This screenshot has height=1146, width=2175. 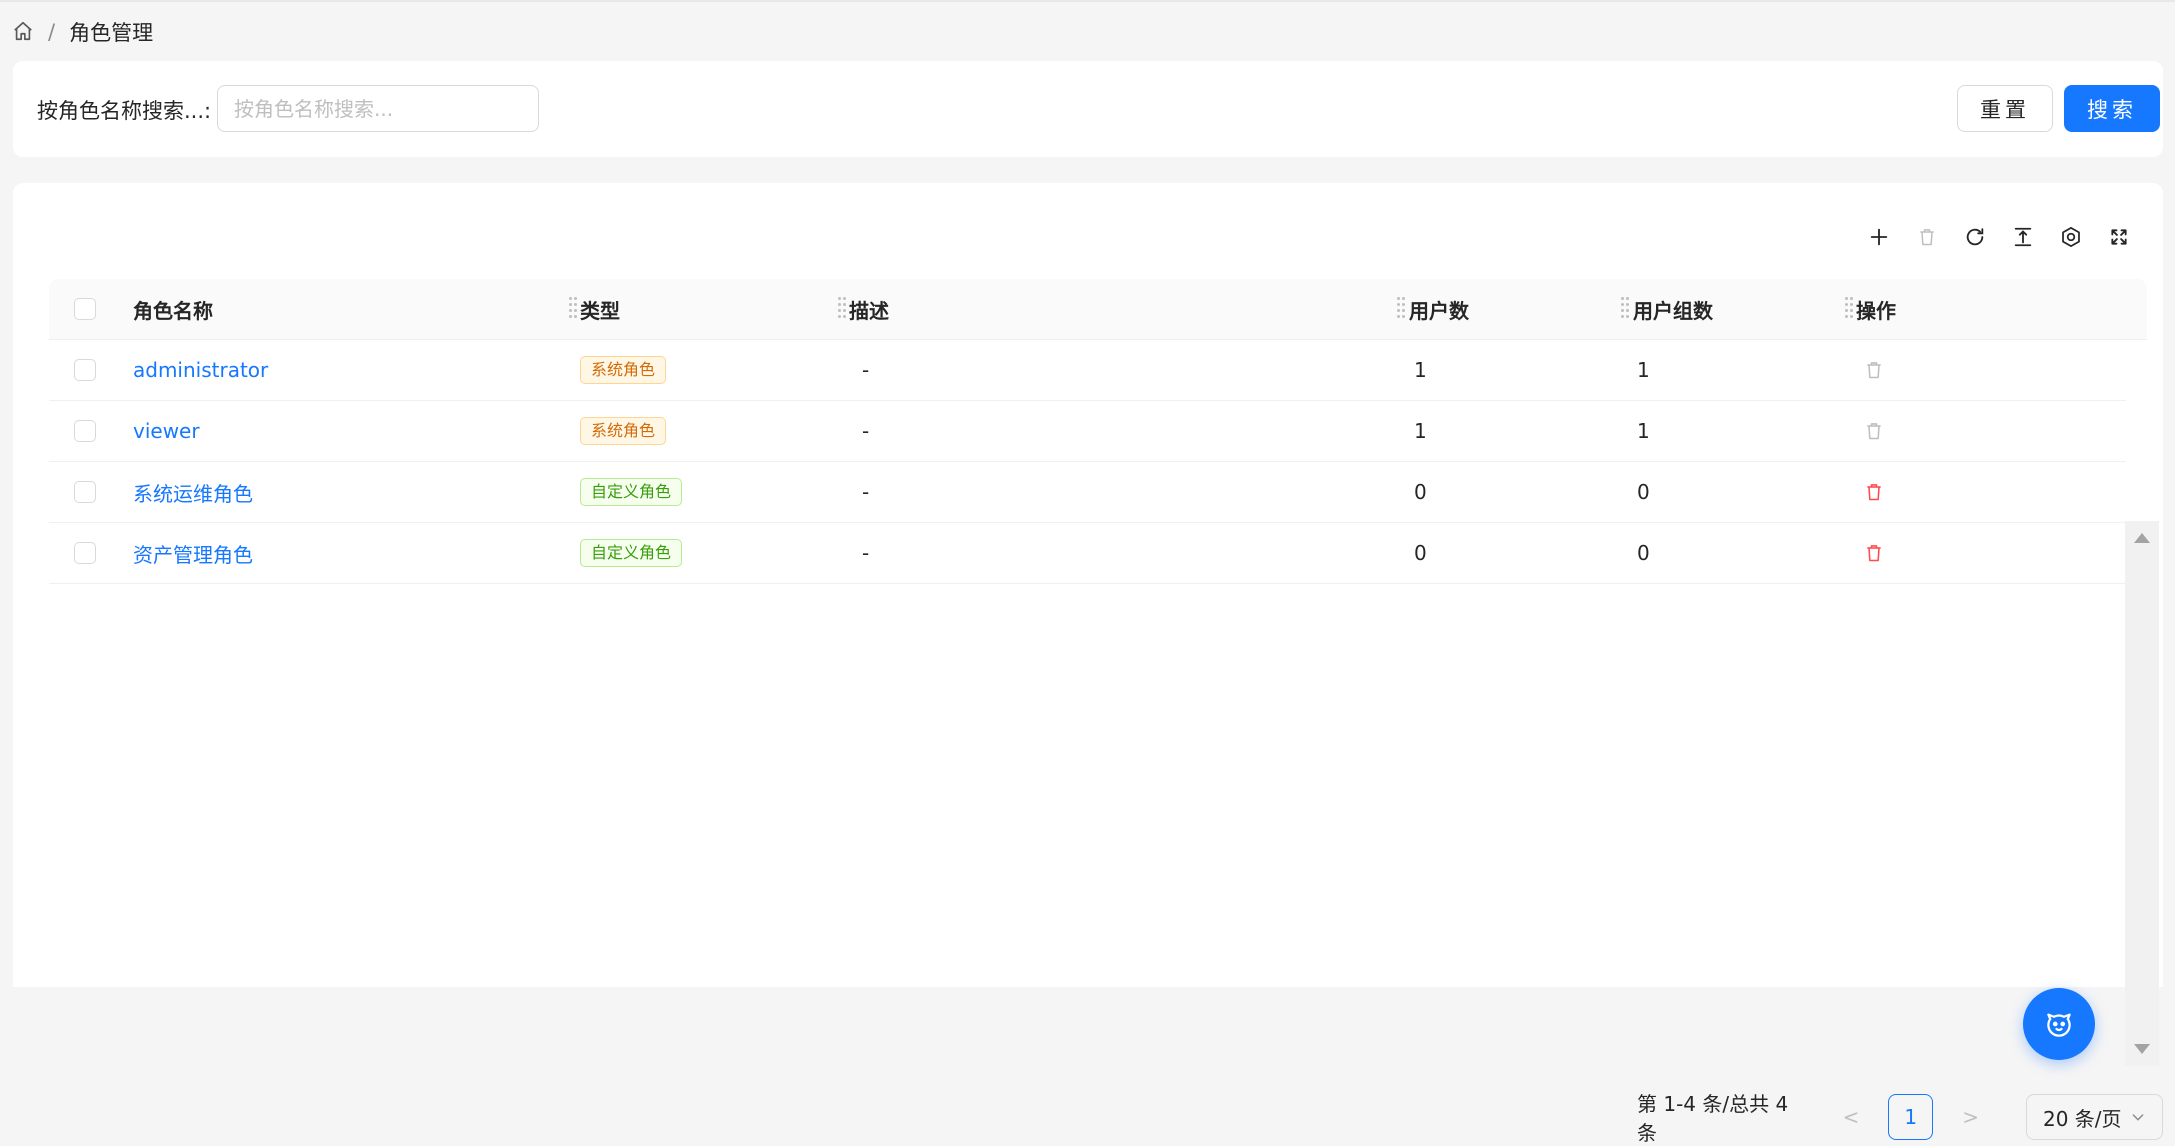 I want to click on trash-icon, so click(x=1927, y=237).